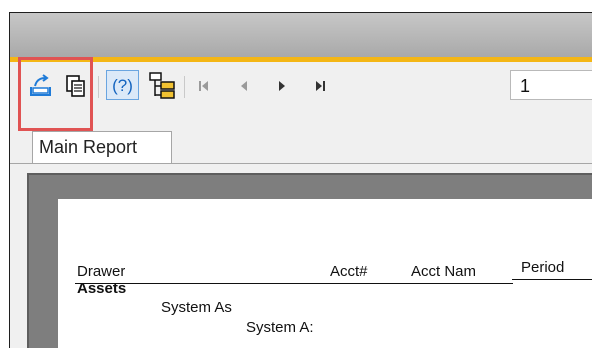 The height and width of the screenshot is (348, 592). I want to click on help-button: (?), so click(122, 85).